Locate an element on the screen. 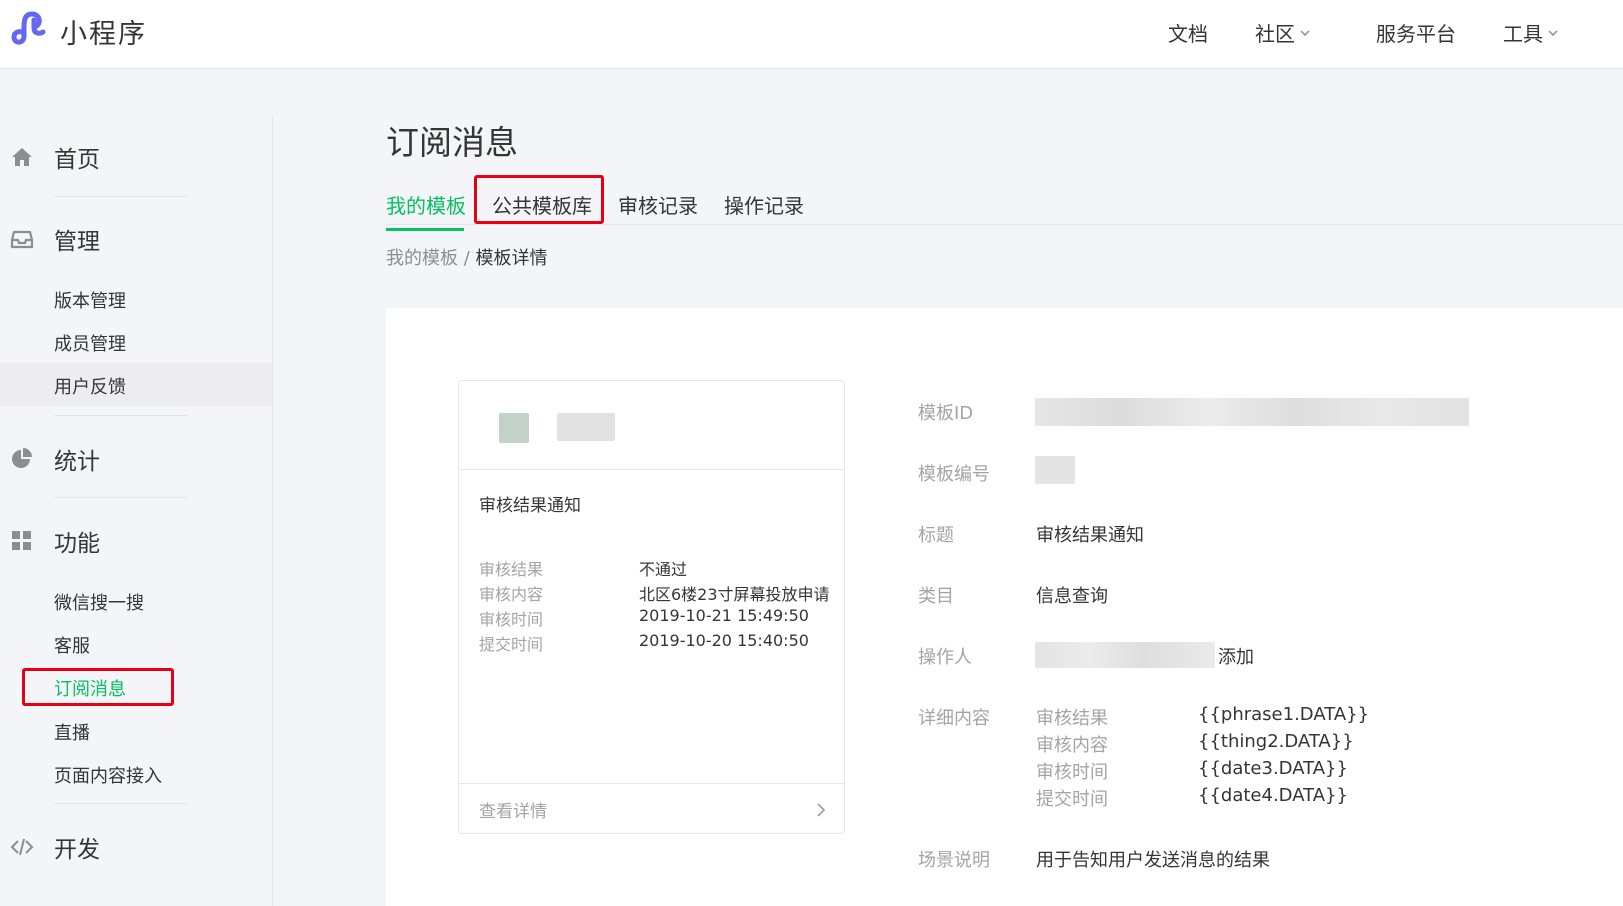 The height and width of the screenshot is (906, 1623). inbox-icon is located at coordinates (22, 239).